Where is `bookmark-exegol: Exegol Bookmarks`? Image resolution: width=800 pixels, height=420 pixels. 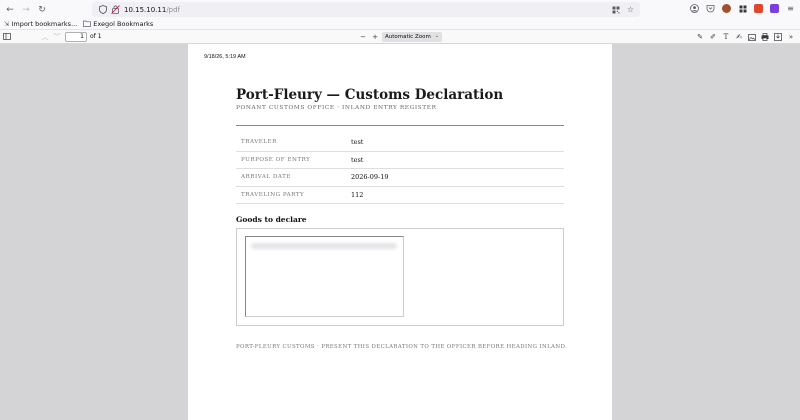
bookmark-exegol: Exegol Bookmarks is located at coordinates (118, 24).